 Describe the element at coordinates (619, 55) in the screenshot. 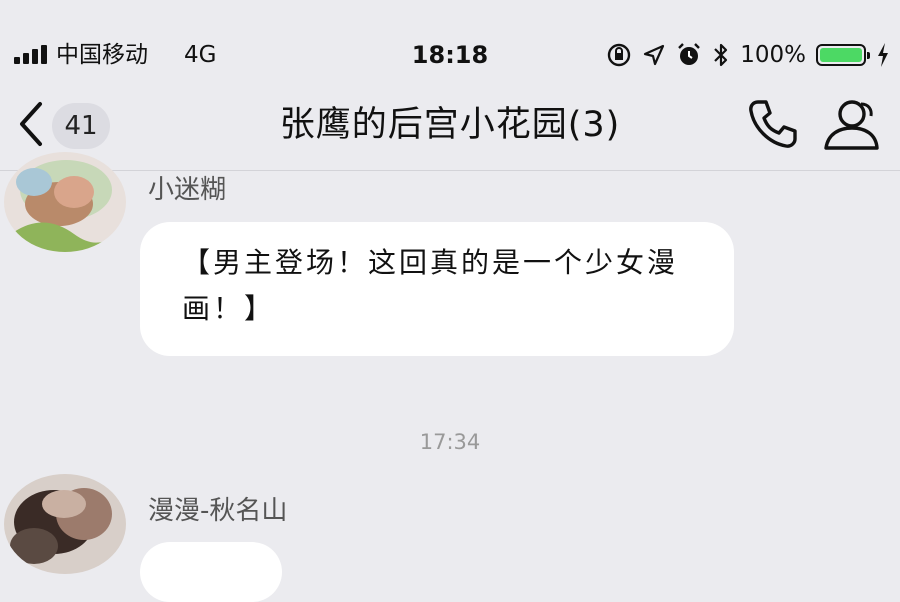

I see `orientation-lock-icon` at that location.